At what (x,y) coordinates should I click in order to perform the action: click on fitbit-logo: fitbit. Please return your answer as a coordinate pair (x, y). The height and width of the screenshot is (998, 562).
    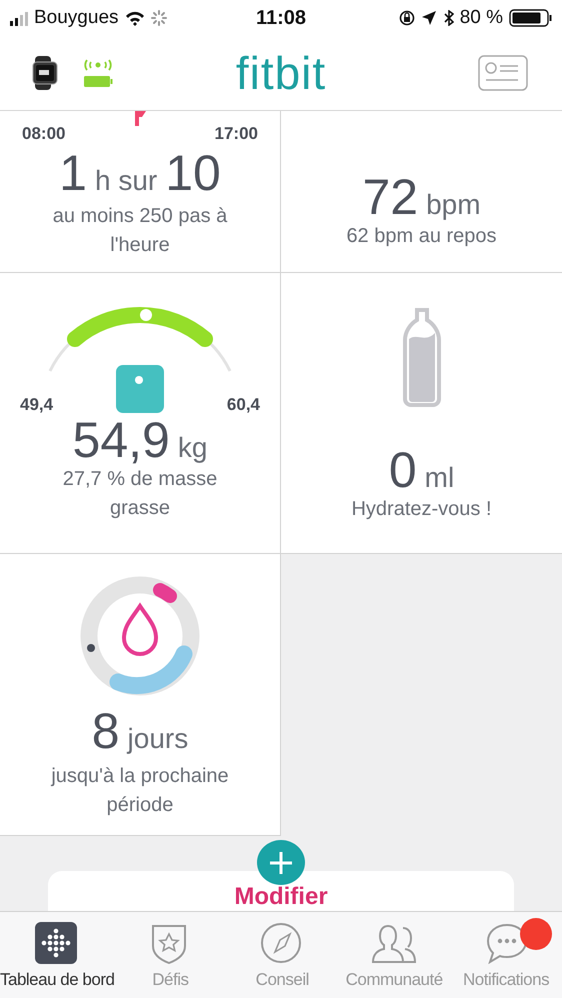
    Looking at the image, I should click on (281, 73).